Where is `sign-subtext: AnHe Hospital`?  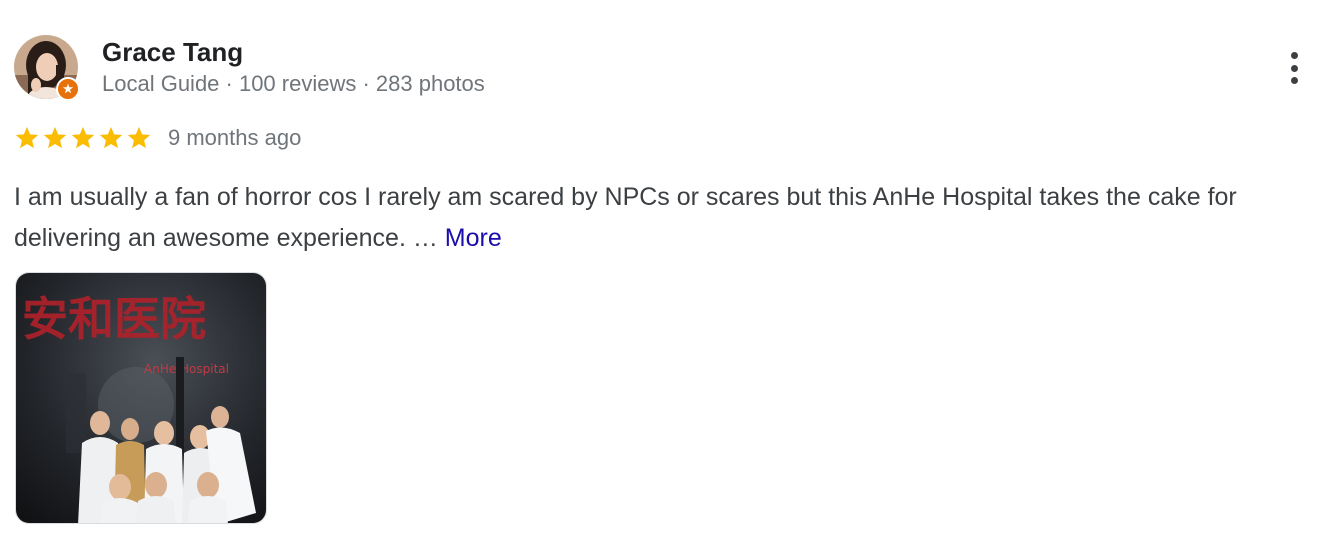
sign-subtext: AnHe Hospital is located at coordinates (186, 369).